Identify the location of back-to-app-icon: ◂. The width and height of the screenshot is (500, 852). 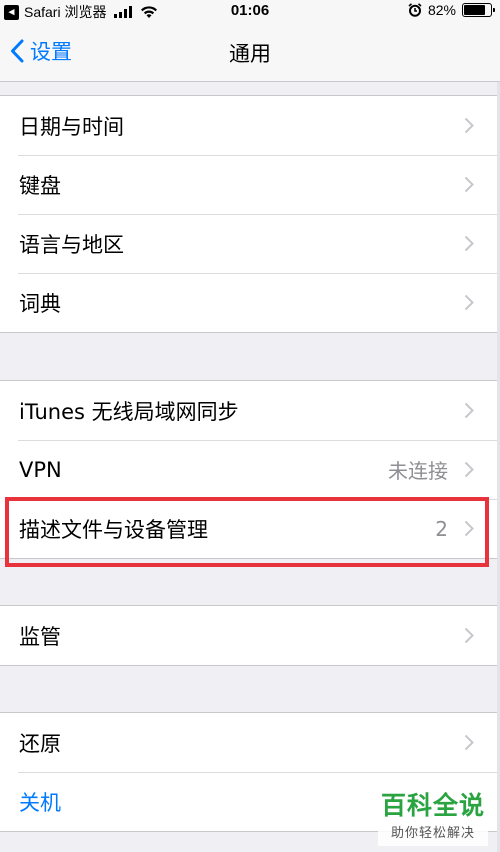
(11, 12).